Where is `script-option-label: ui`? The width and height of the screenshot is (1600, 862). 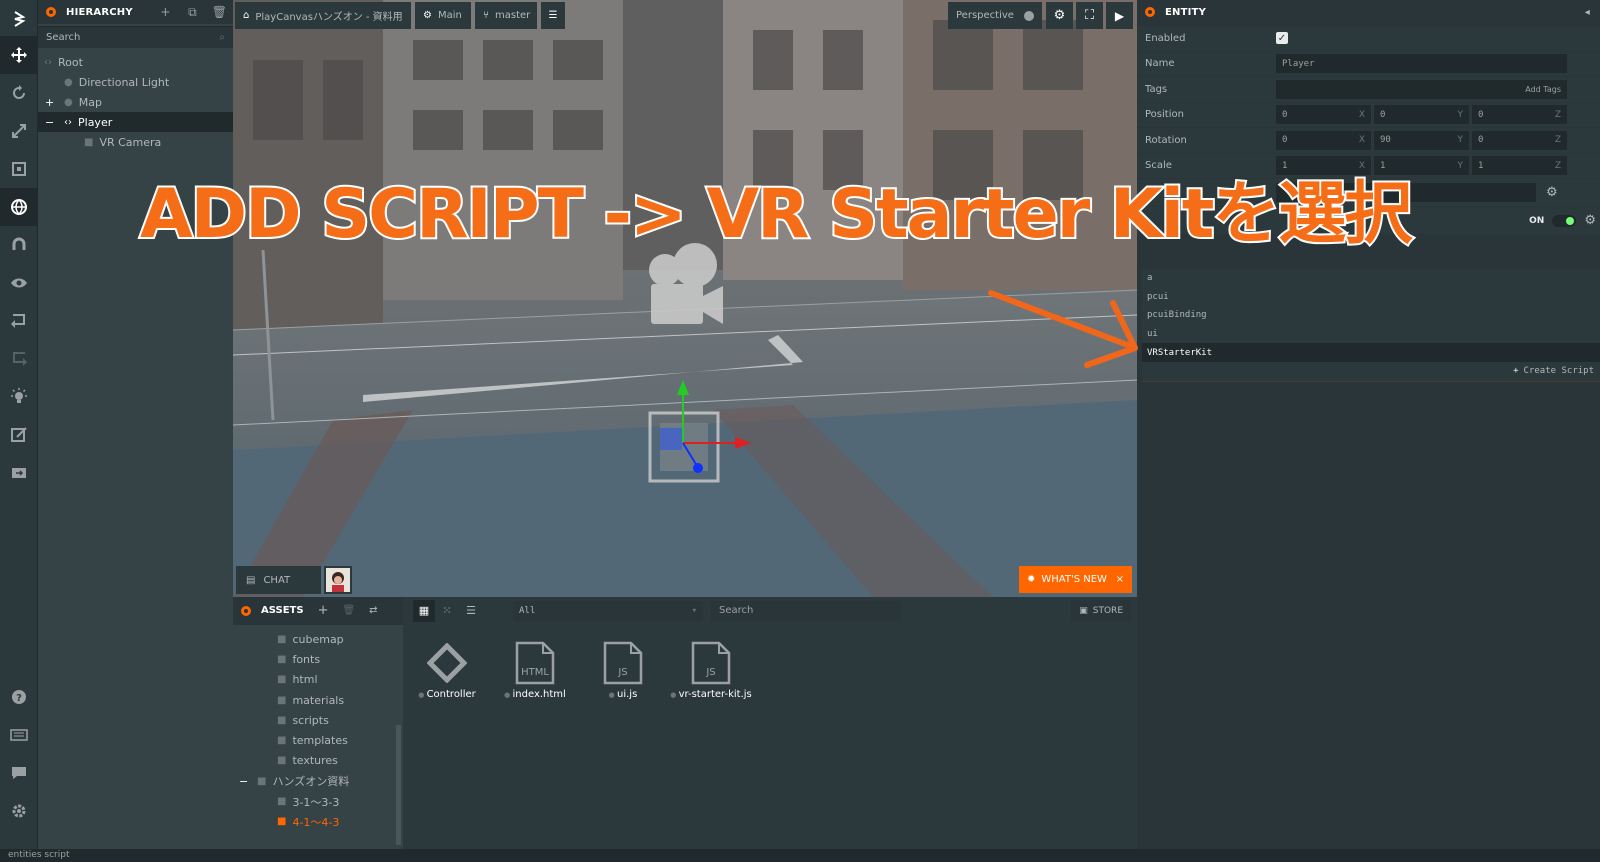
script-option-label: ui is located at coordinates (1152, 334).